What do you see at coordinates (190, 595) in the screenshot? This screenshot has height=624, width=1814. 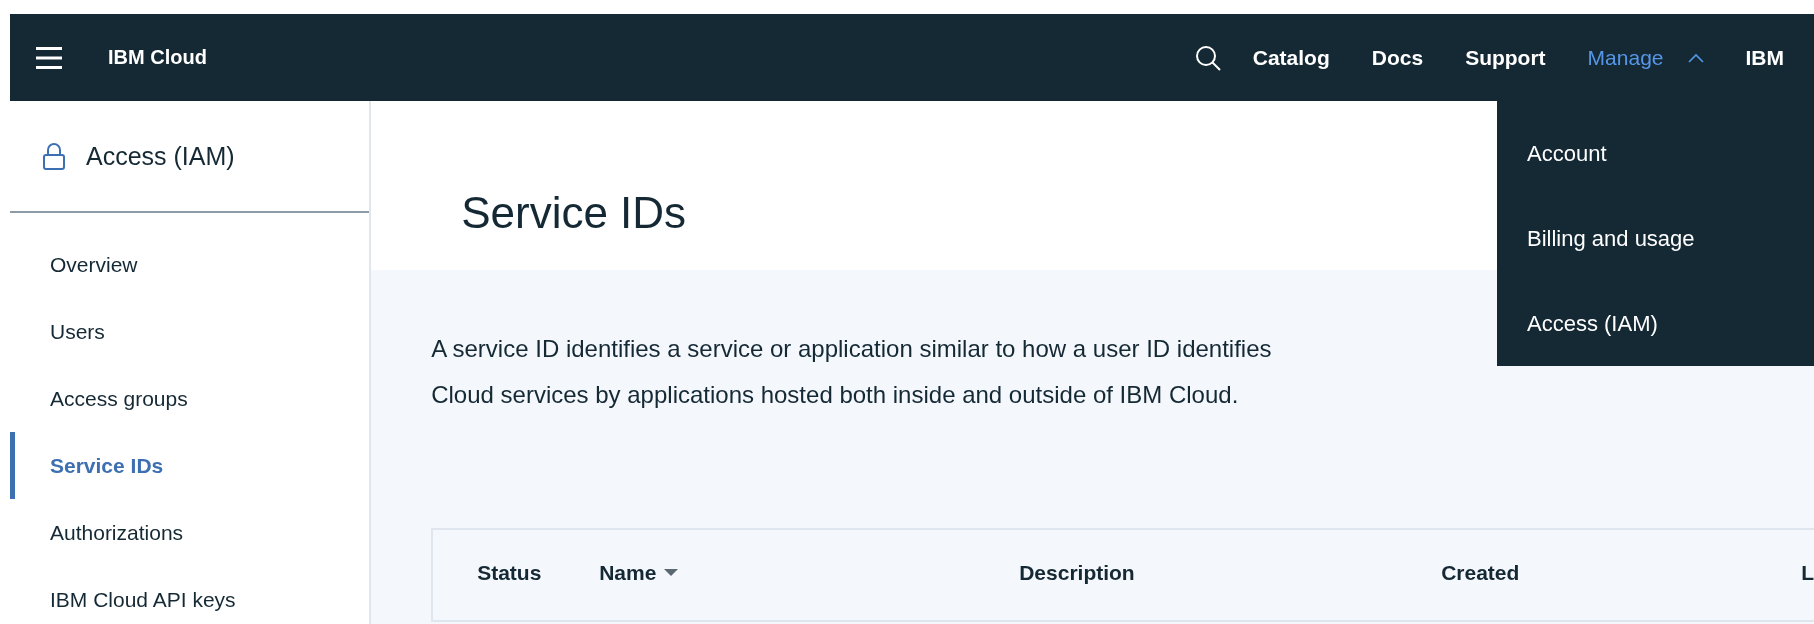 I see `sidebar-item: IBM Cloud API keys` at bounding box center [190, 595].